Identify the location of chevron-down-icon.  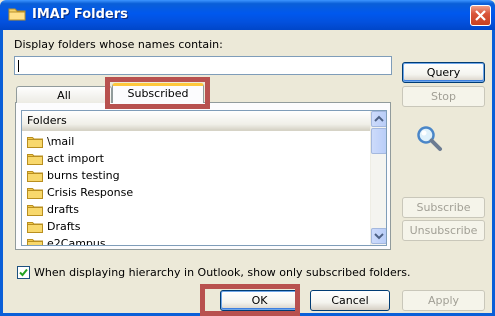
(379, 236).